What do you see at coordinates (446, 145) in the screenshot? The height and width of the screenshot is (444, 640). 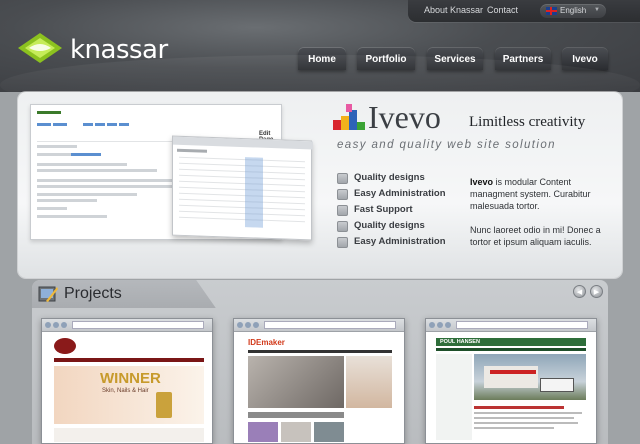 I see `hero-subtagline: easy and quality web site solution` at bounding box center [446, 145].